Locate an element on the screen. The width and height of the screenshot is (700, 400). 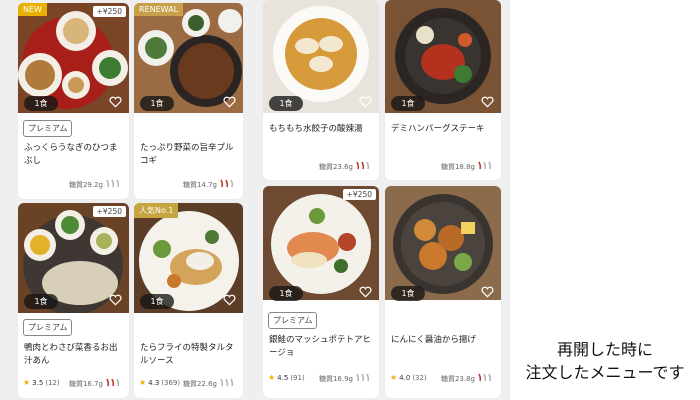
caption-line-2: 注文したメニューです is located at coordinates (605, 372).